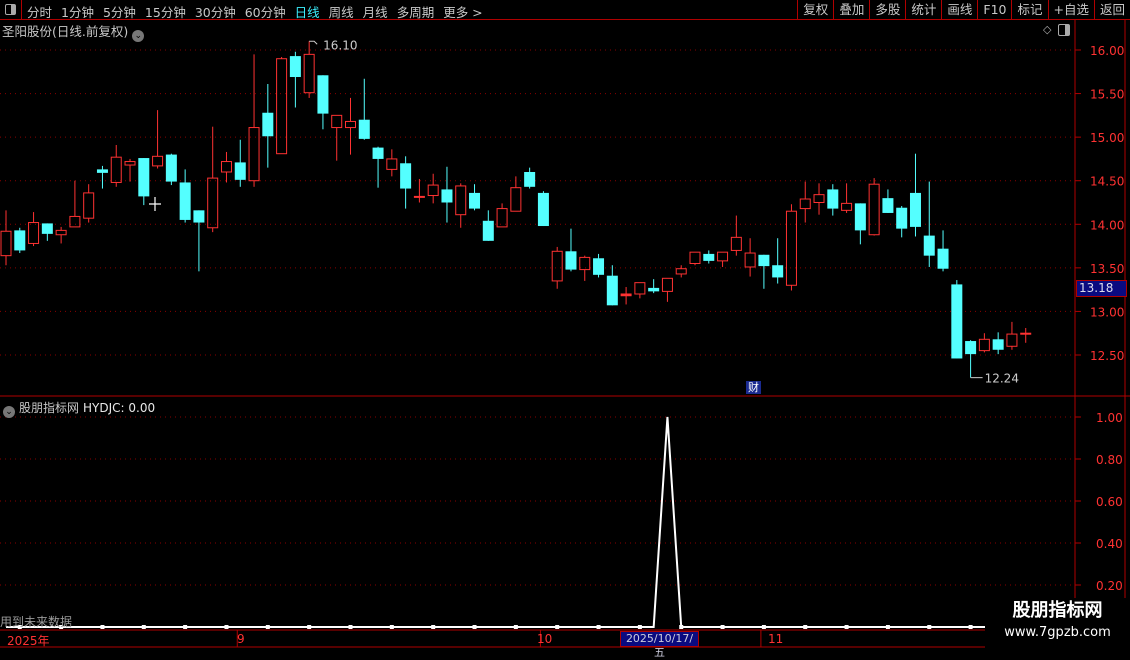 This screenshot has width=1130, height=660. I want to click on action-button: 返回, so click(1111, 9).